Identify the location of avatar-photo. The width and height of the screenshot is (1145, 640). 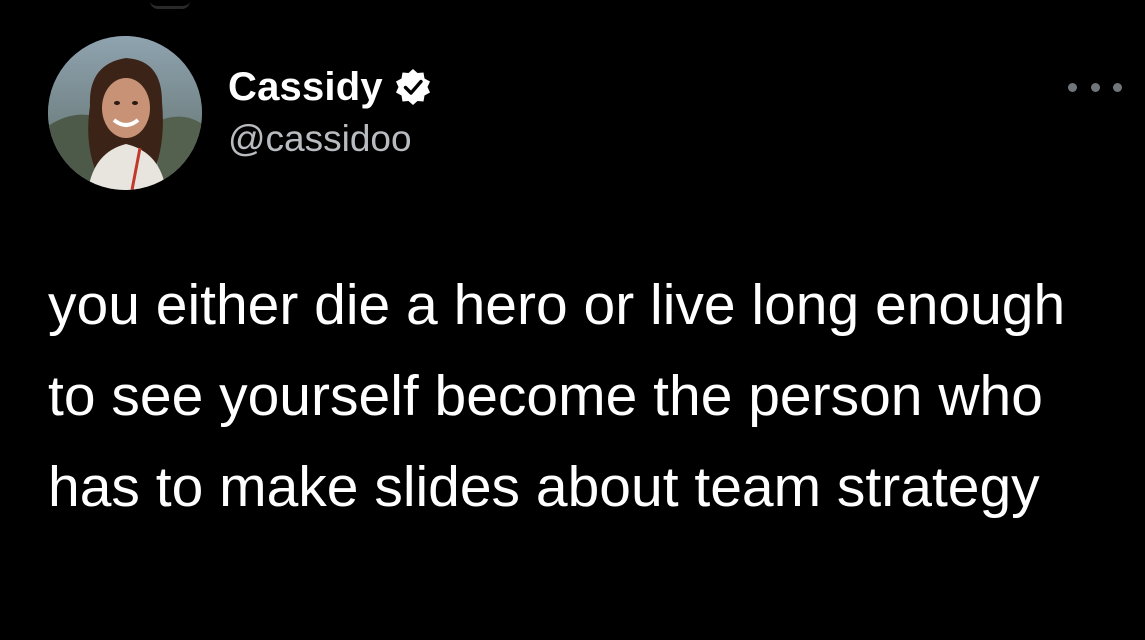
(125, 113).